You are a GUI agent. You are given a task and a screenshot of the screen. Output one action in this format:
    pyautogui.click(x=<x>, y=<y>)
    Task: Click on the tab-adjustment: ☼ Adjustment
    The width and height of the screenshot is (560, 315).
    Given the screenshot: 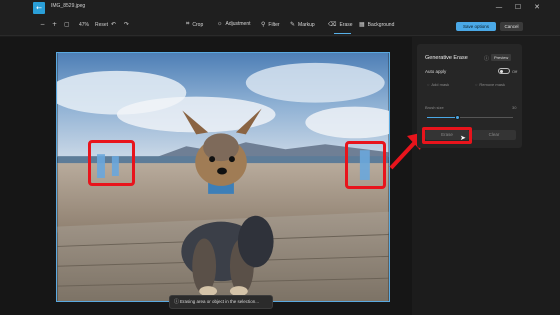 What is the action you would take?
    pyautogui.click(x=234, y=24)
    